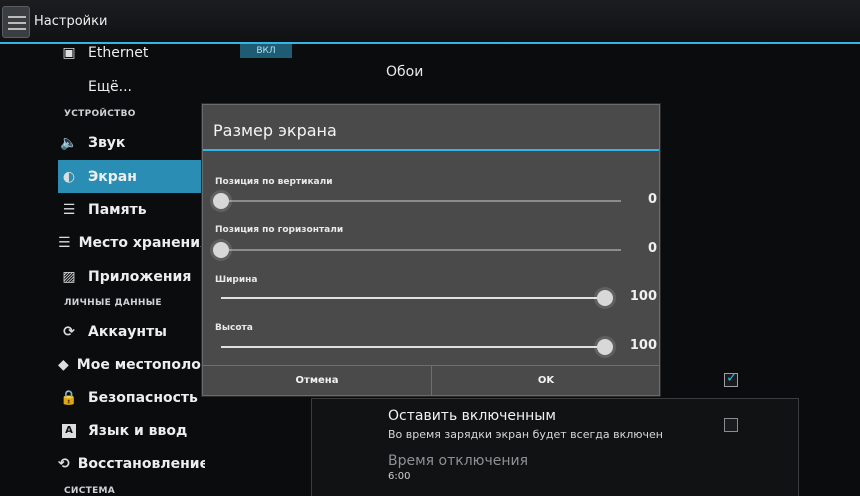  Describe the element at coordinates (266, 51) in the screenshot. I see `ethernet-toggle: ВКЛ` at that location.